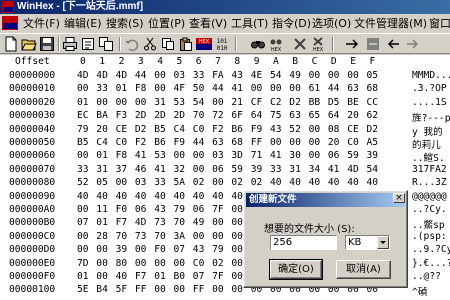 This screenshot has height=300, width=450. I want to click on cancel-button: 取消(A), so click(363, 269).